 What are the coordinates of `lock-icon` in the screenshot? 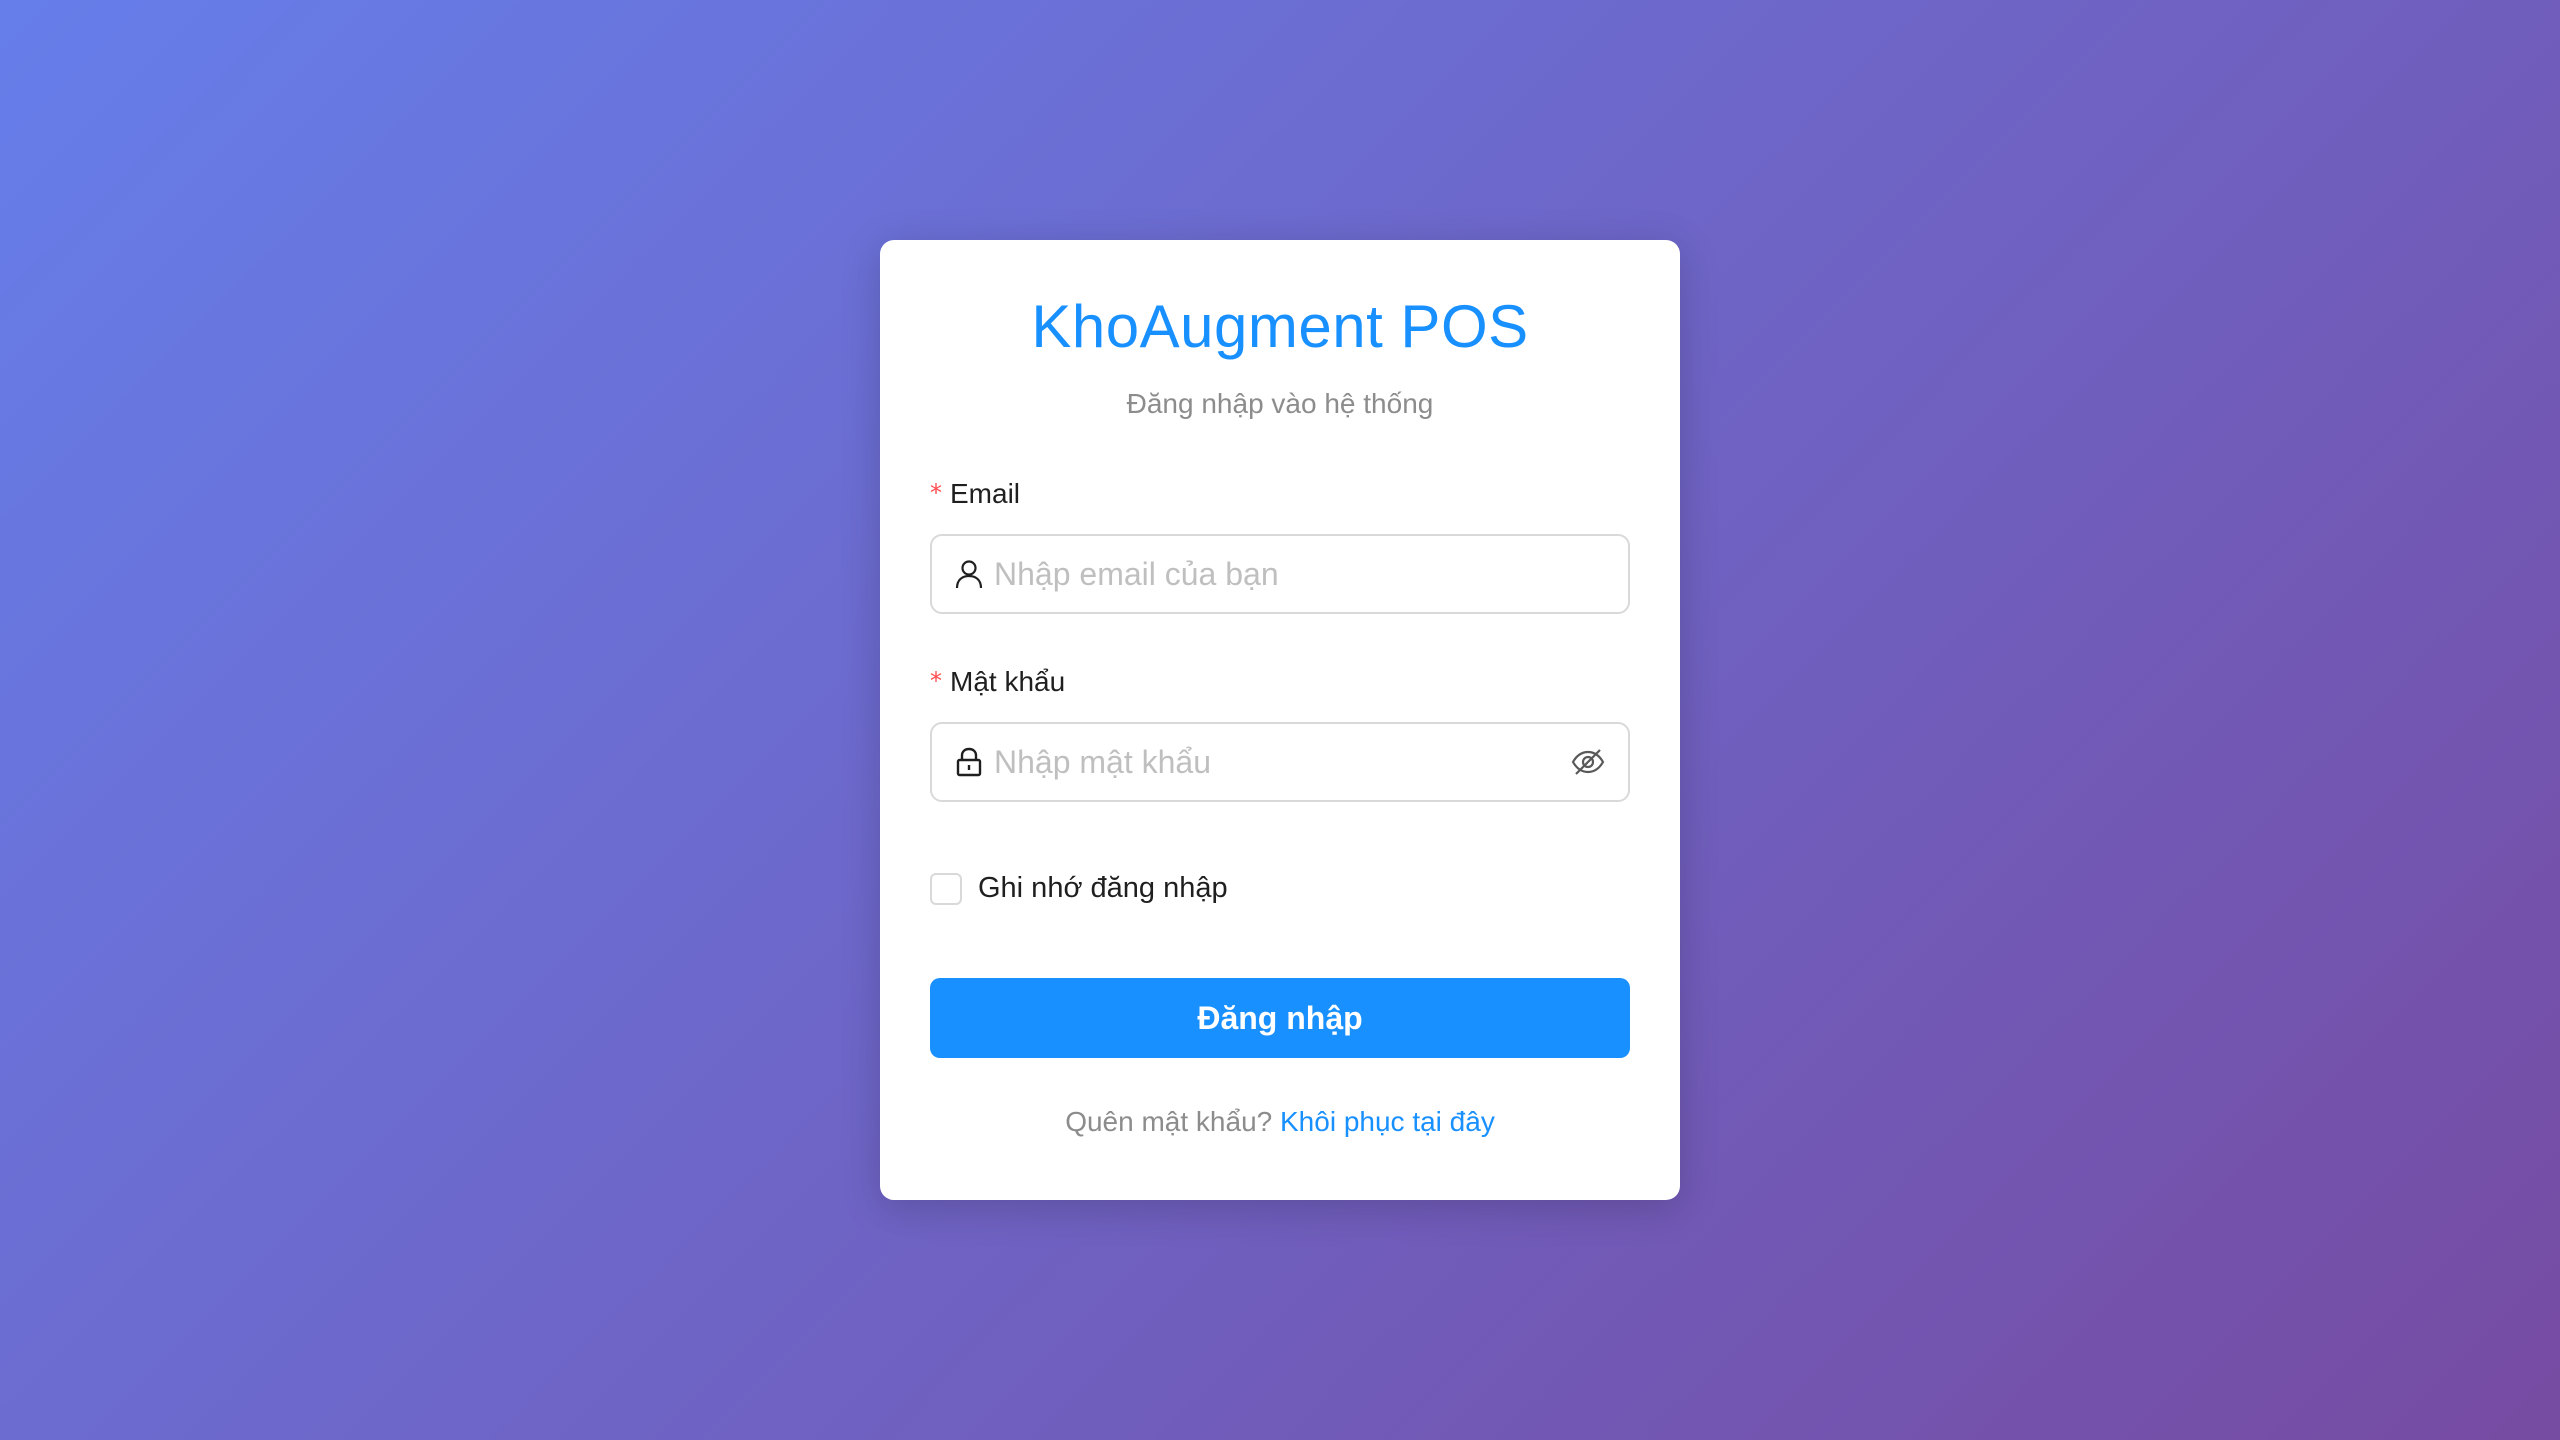 It's located at (969, 762).